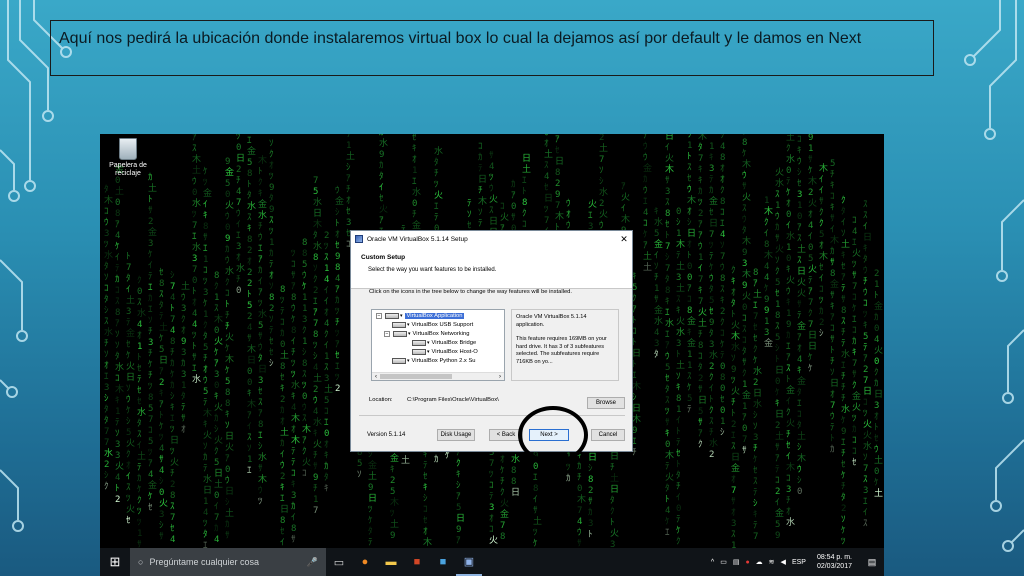  I want to click on battery-icon: ▭, so click(723, 562).